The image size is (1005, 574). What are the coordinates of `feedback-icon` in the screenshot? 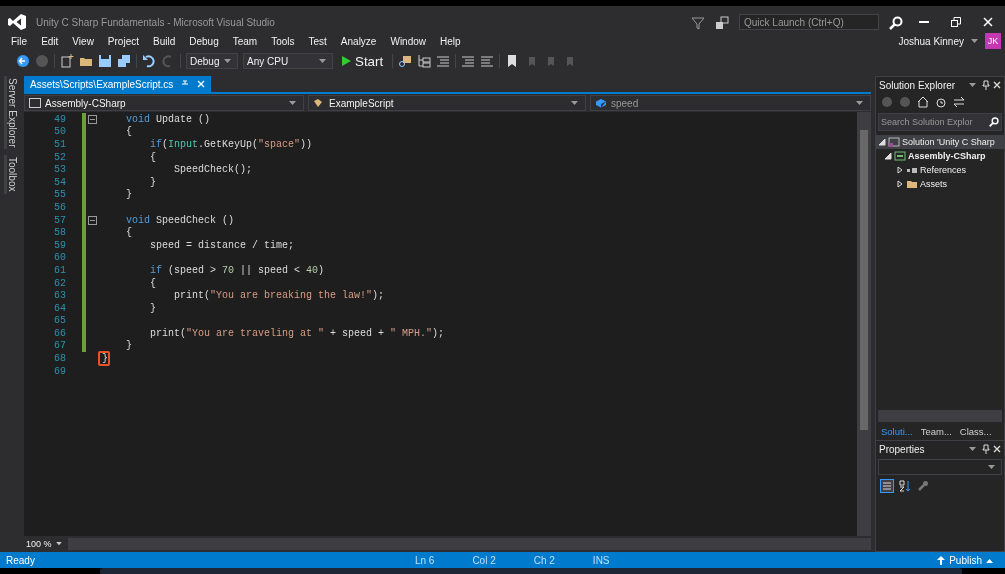 It's located at (722, 23).